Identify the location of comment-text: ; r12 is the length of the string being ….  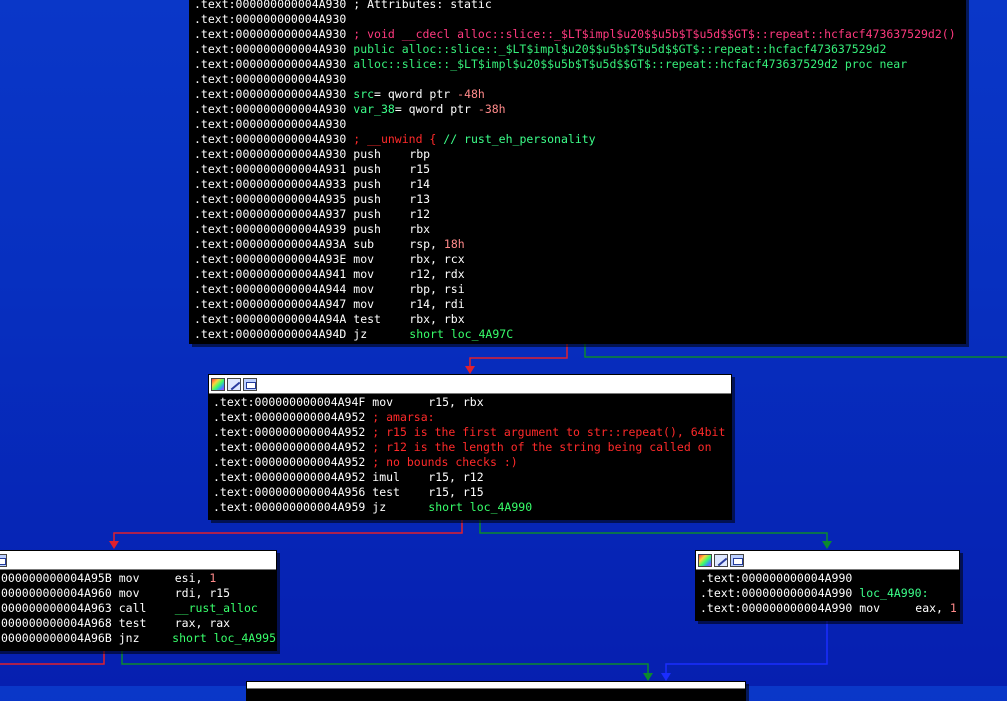
(542, 447).